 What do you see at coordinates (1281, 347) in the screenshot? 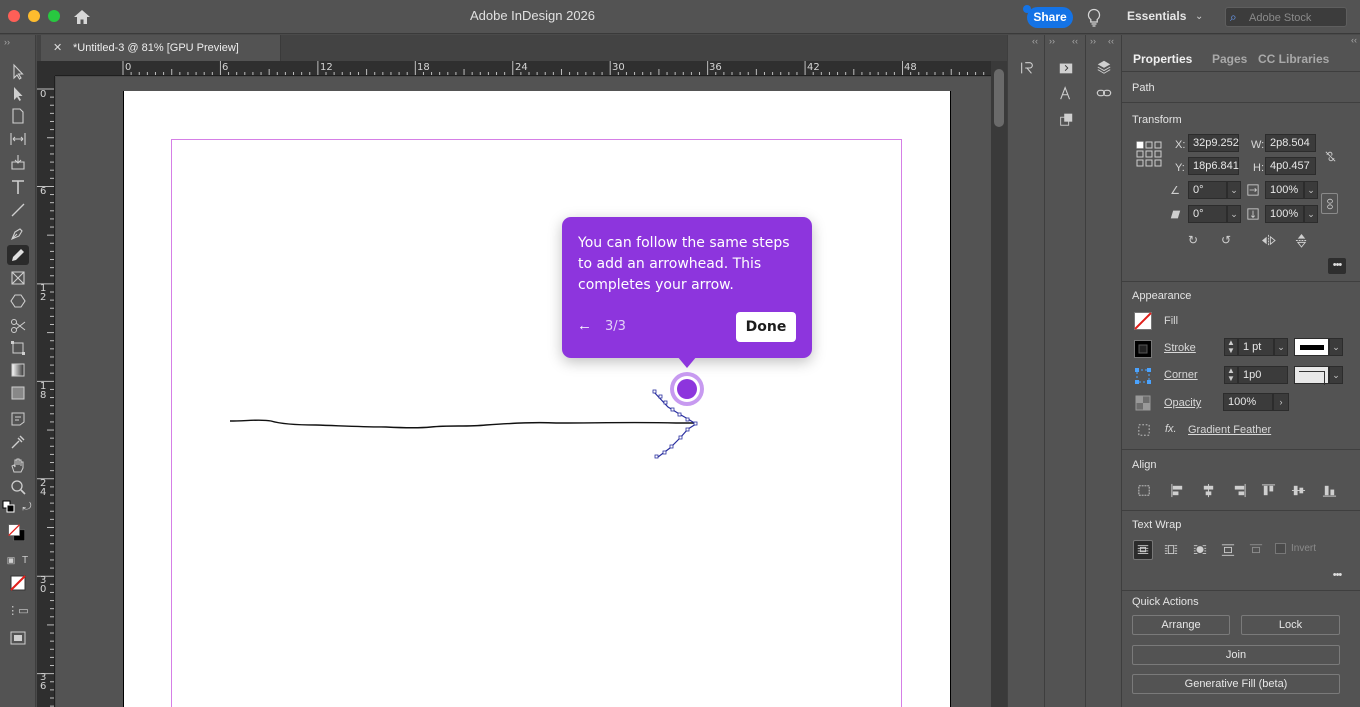
I see `stroke-weight-dropdown: ⌄` at bounding box center [1281, 347].